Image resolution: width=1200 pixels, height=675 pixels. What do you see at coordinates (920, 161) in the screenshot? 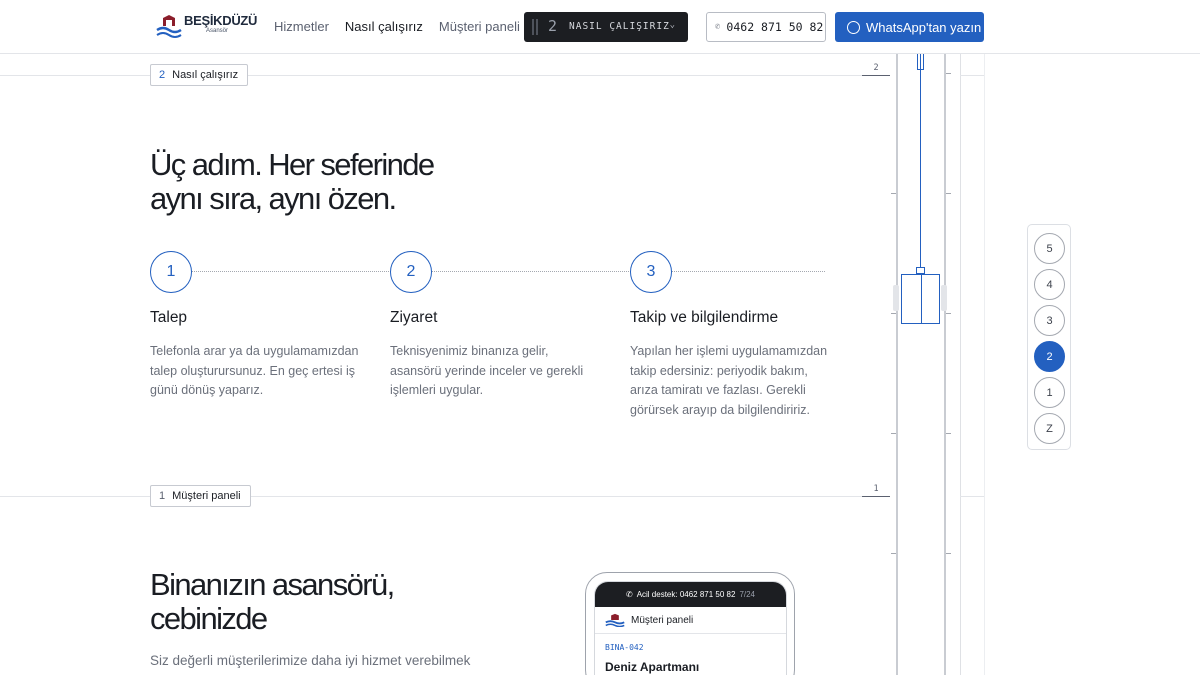
I see `elevator-cable` at bounding box center [920, 161].